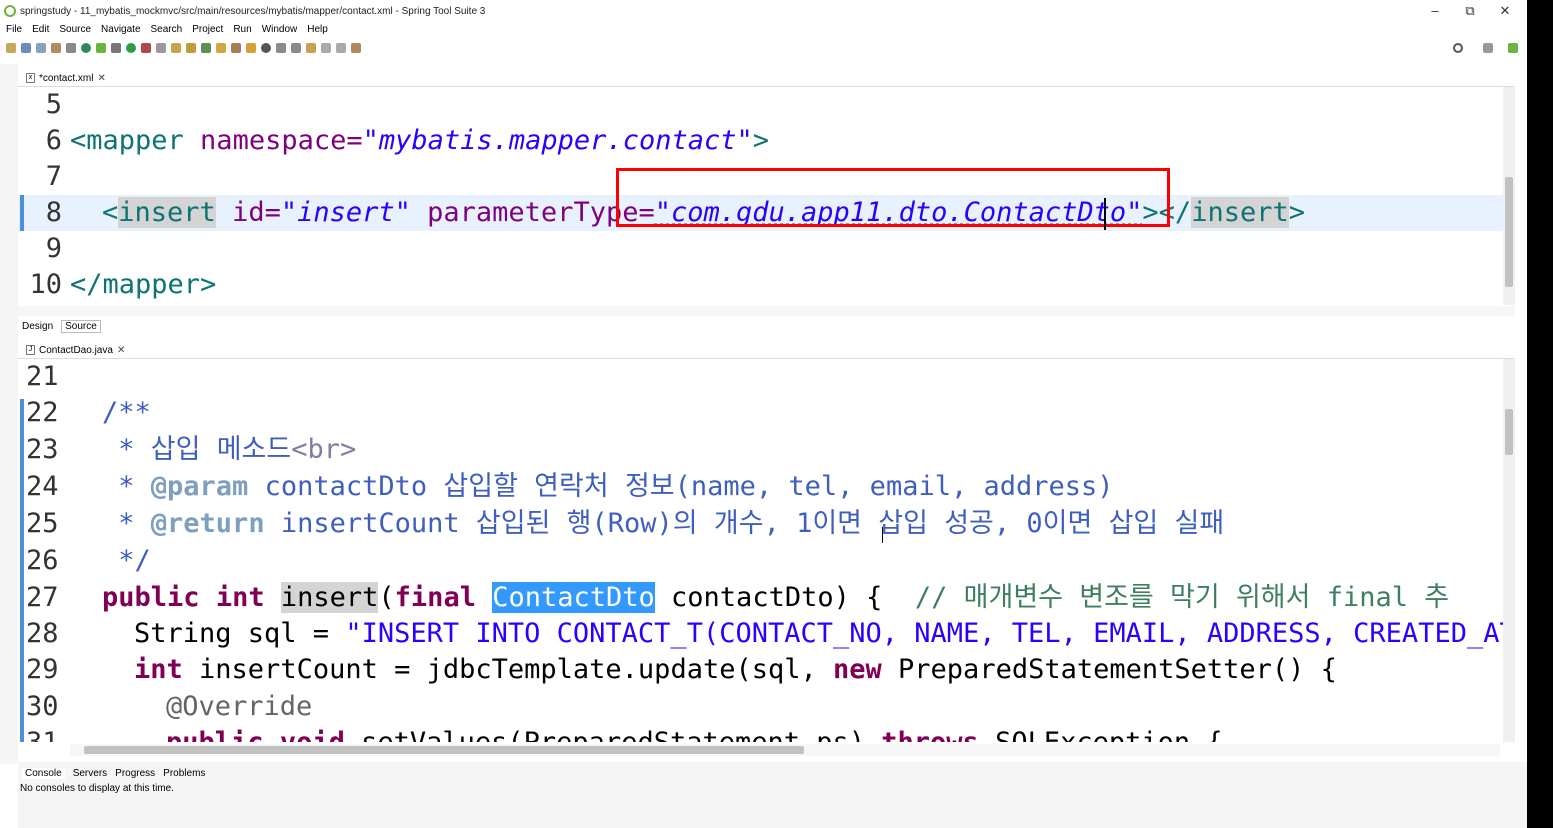 This screenshot has width=1553, height=828. Describe the element at coordinates (11, 48) in the screenshot. I see `new-icon` at that location.